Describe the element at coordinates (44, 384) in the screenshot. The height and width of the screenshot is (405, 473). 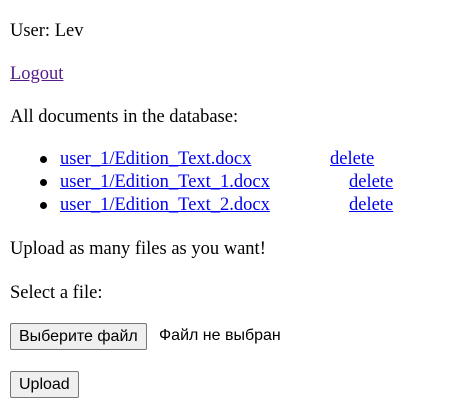
I see `upload-button: Upload` at that location.